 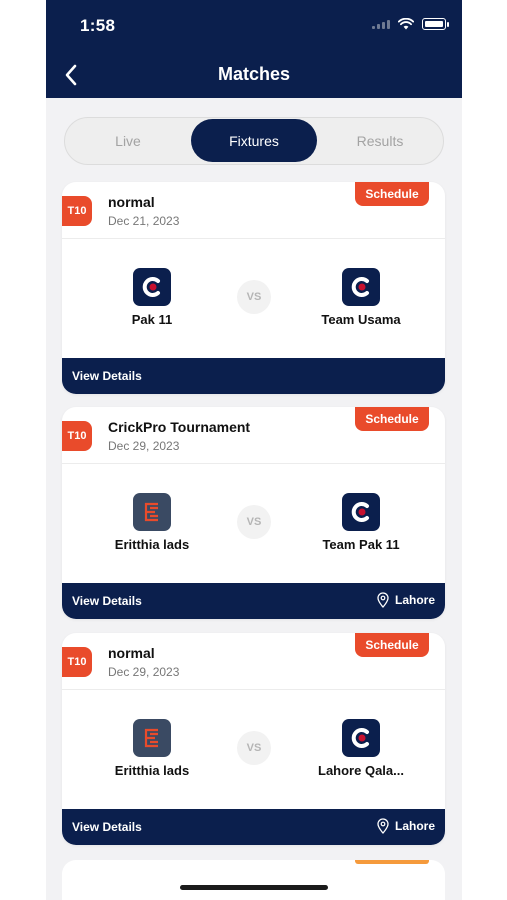 What do you see at coordinates (254, 887) in the screenshot?
I see `home-indicator` at bounding box center [254, 887].